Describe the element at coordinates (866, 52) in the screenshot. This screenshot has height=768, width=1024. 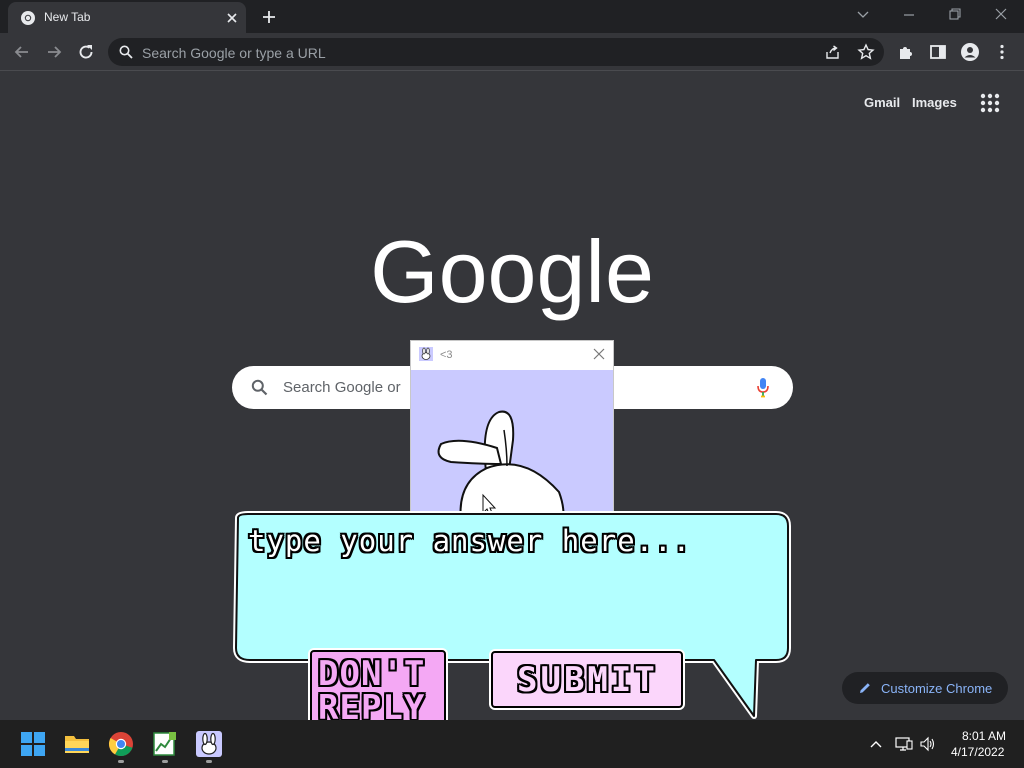
I see `bookmark-star-icon` at that location.